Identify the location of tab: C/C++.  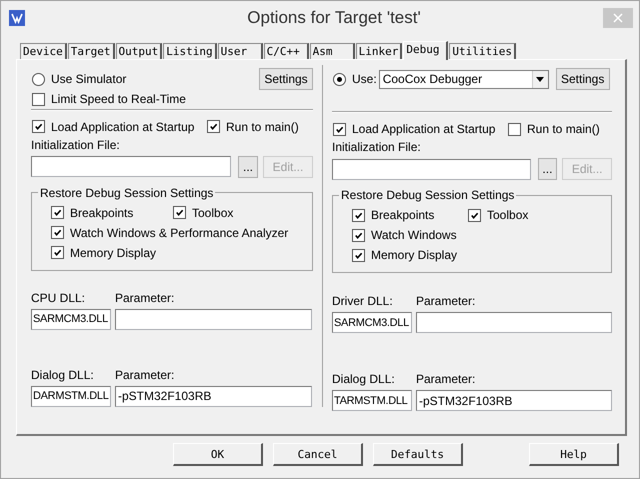
(286, 51).